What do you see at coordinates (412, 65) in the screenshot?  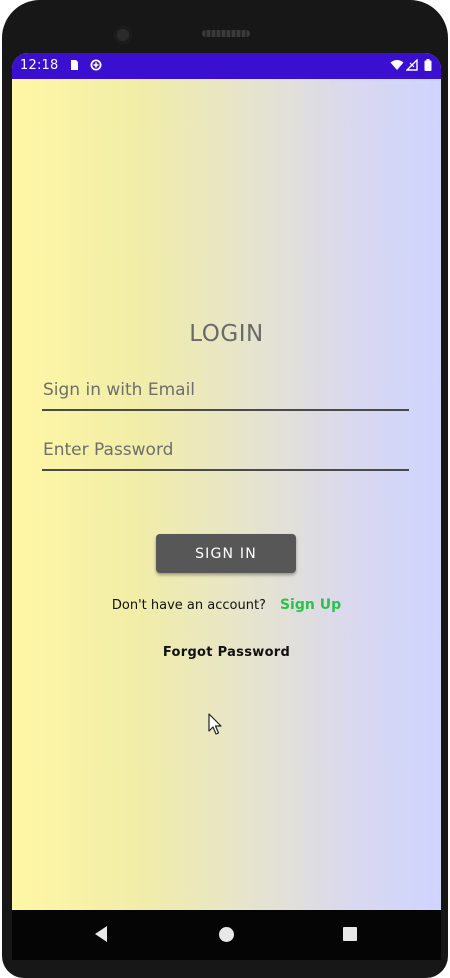 I see `signal-icon` at bounding box center [412, 65].